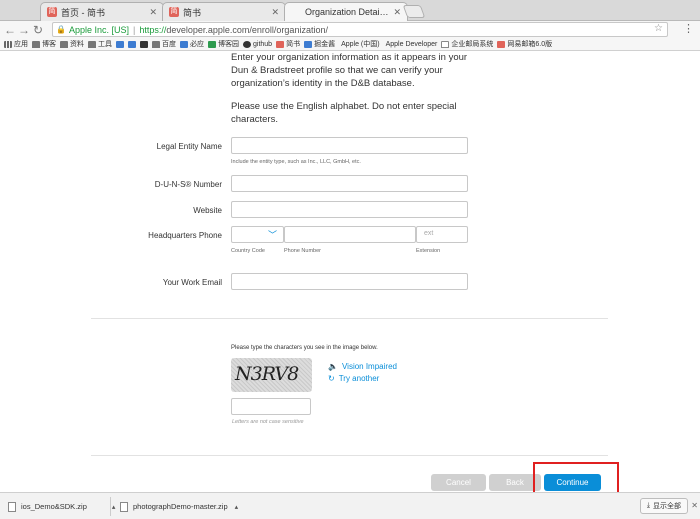 The height and width of the screenshot is (519, 700). I want to click on bookmark-label: github, so click(263, 44).